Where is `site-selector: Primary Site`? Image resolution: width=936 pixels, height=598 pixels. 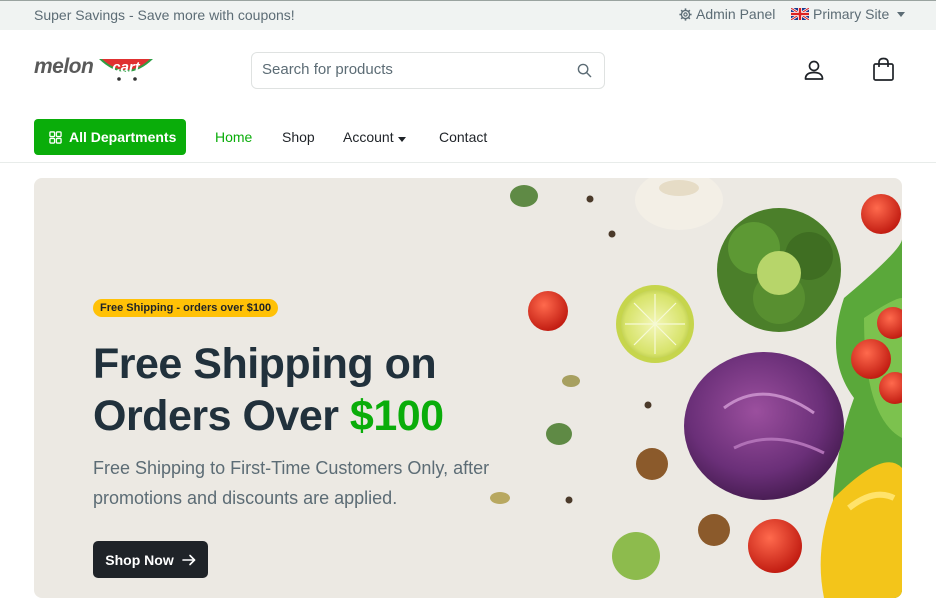 site-selector: Primary Site is located at coordinates (848, 14).